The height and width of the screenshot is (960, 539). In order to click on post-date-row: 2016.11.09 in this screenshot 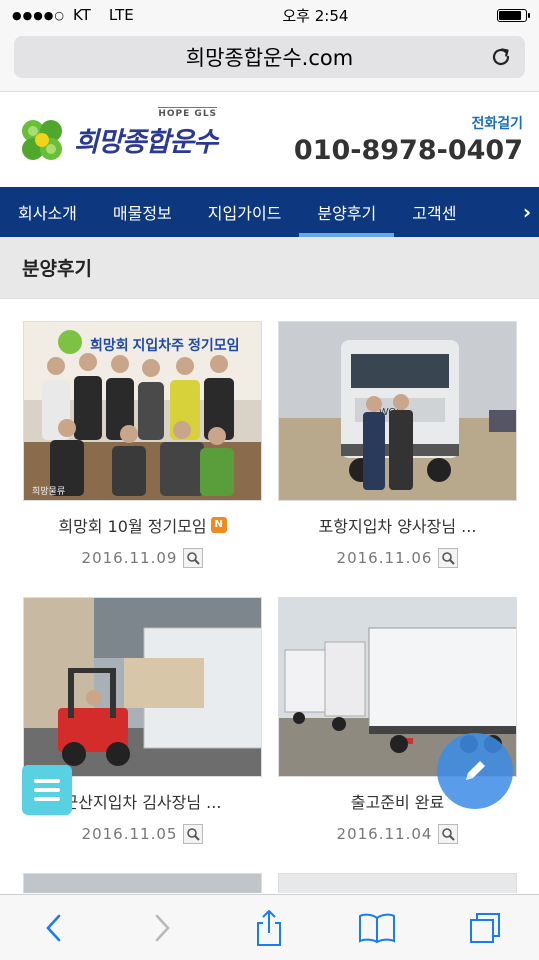, I will do `click(142, 558)`.